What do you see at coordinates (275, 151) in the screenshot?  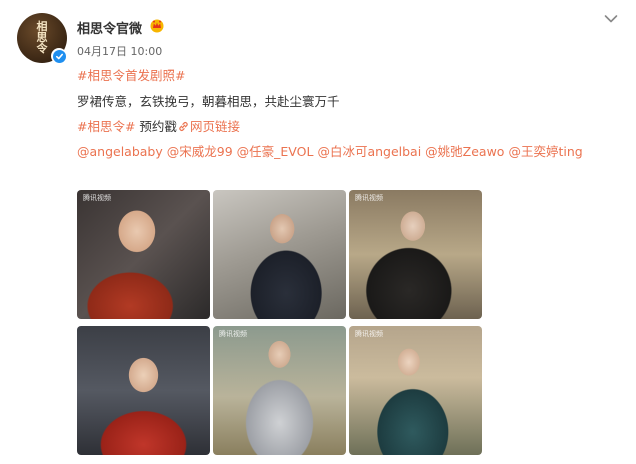 I see `mention-link: @任豪_EVOL` at bounding box center [275, 151].